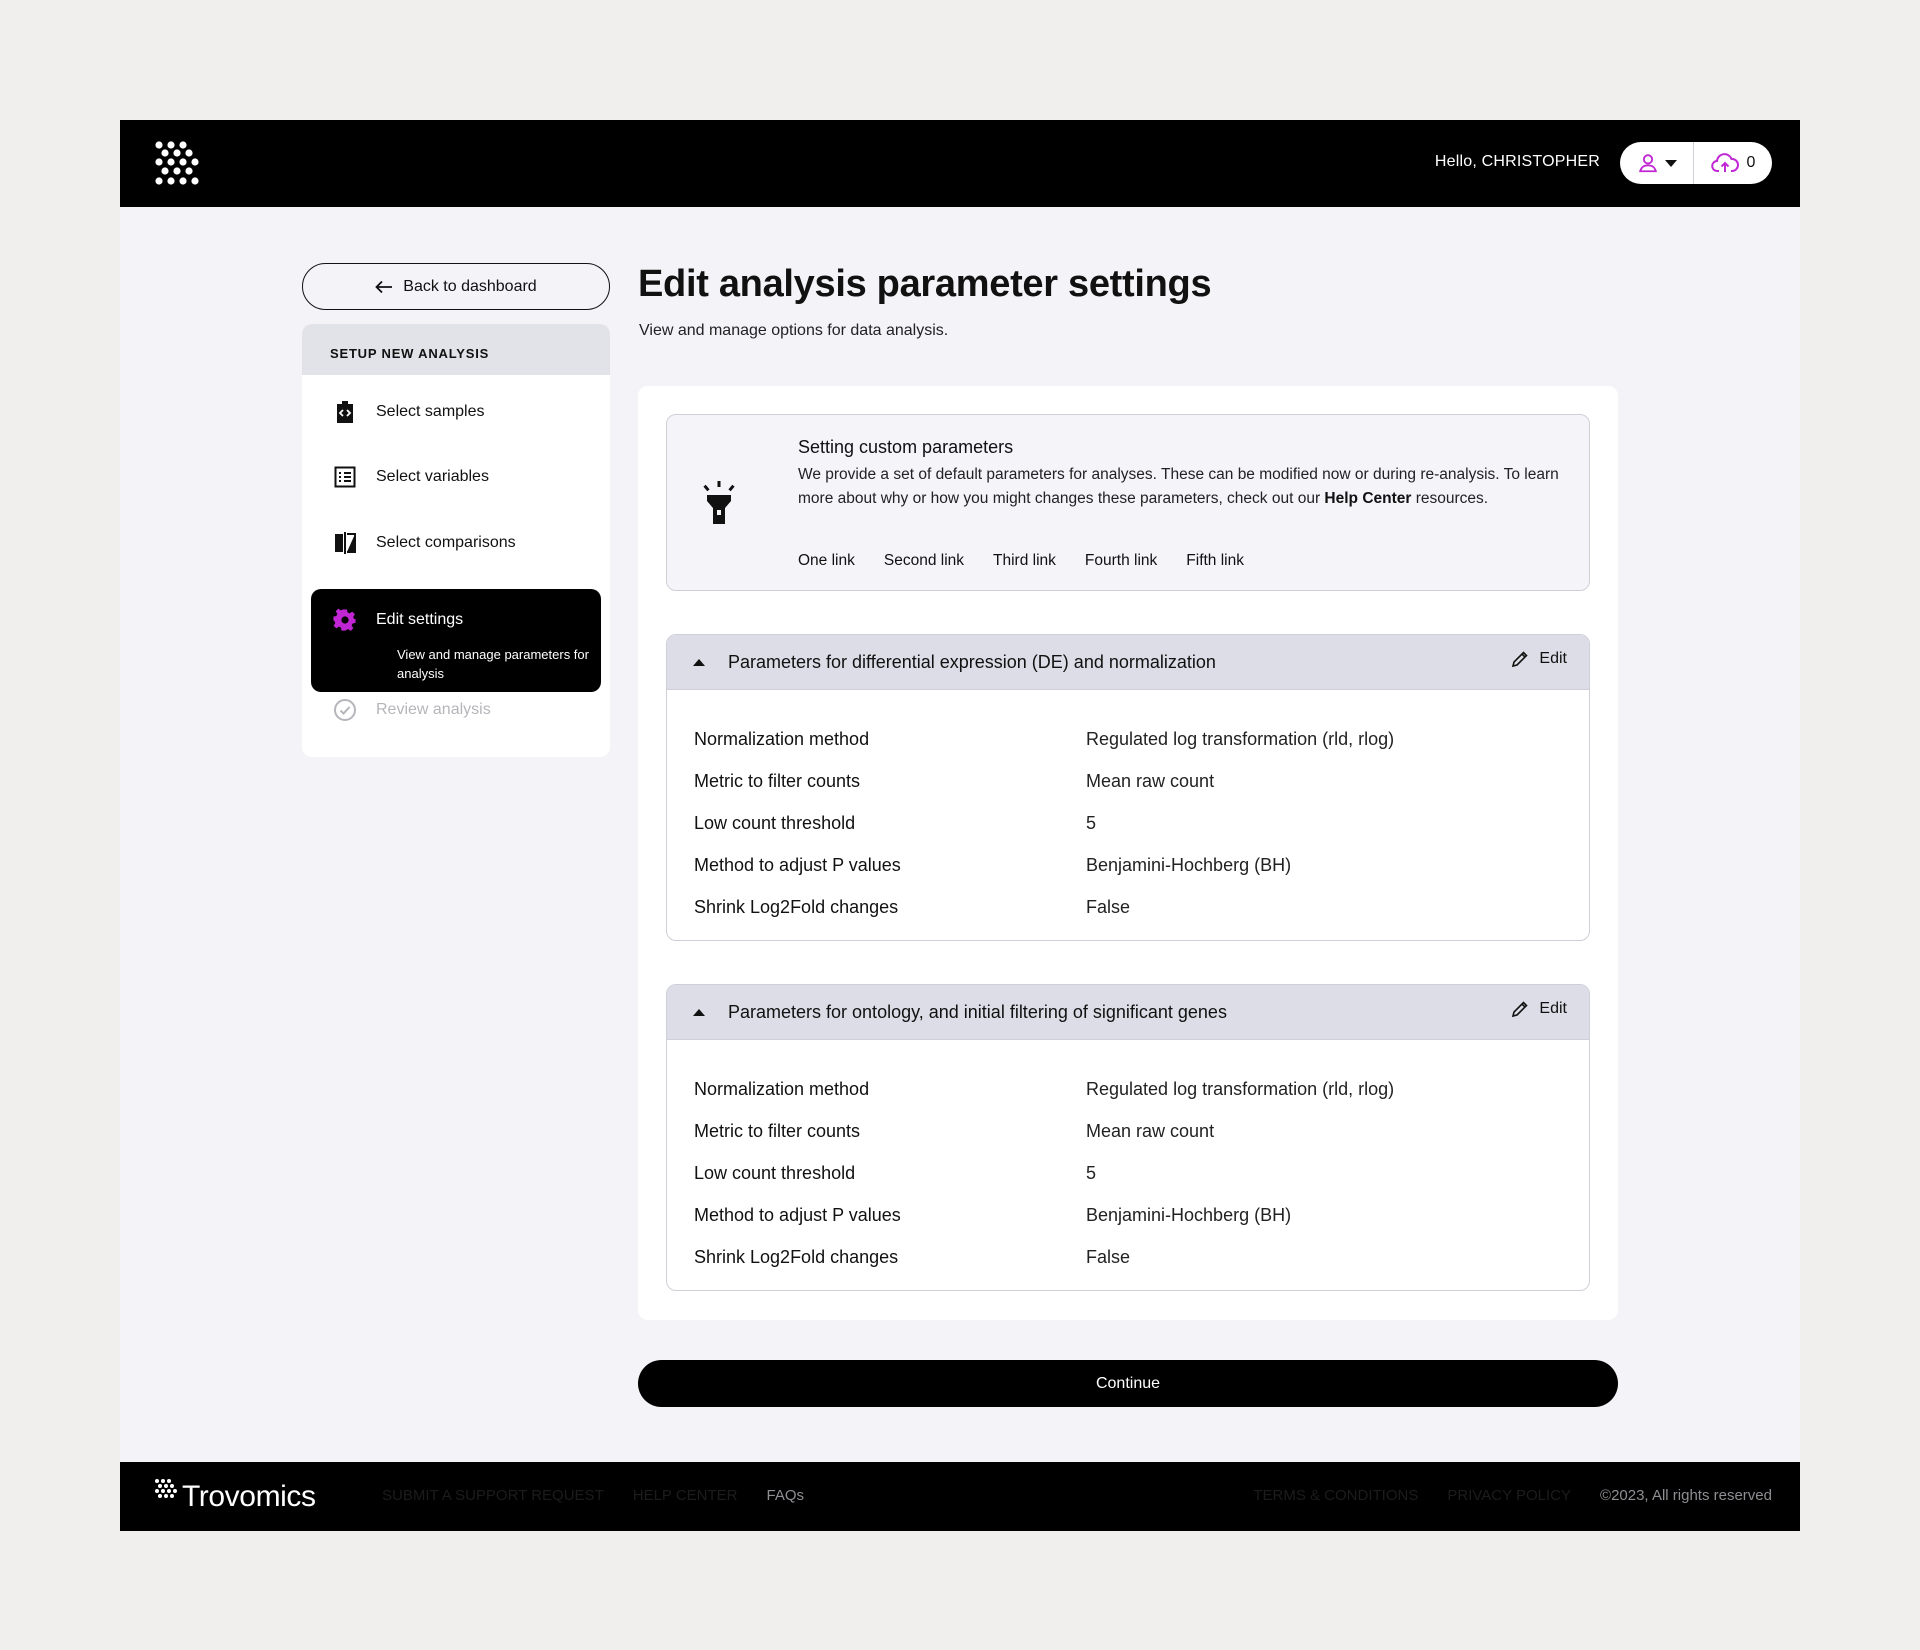 The height and width of the screenshot is (1650, 1920). Describe the element at coordinates (420, 619) in the screenshot. I see `step-label: Edit settings` at that location.